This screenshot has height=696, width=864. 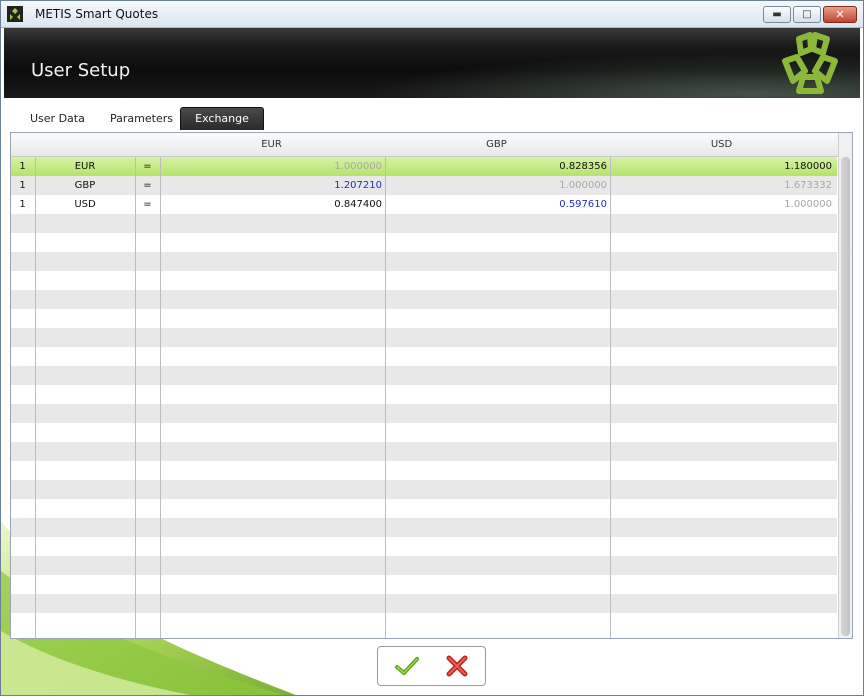 What do you see at coordinates (81, 70) in the screenshot?
I see `page-title: User Setup` at bounding box center [81, 70].